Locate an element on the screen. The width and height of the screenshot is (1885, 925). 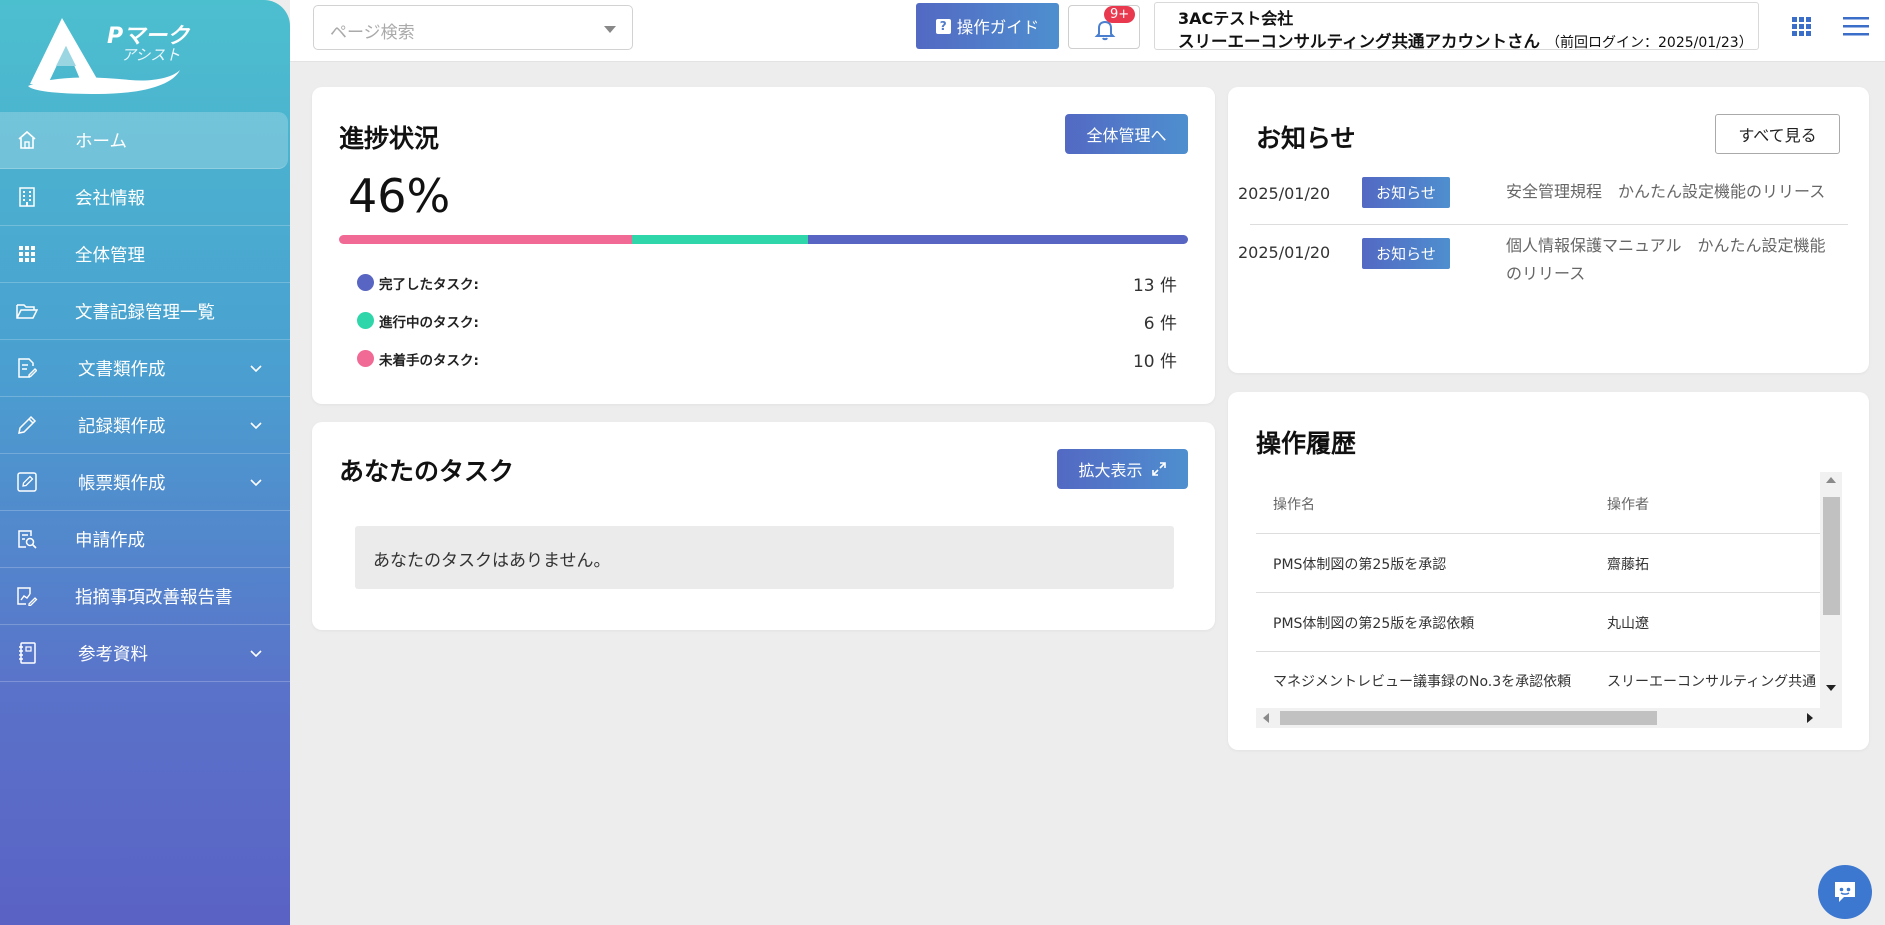
your-tasks-title: あなたのタスク is located at coordinates (427, 471).